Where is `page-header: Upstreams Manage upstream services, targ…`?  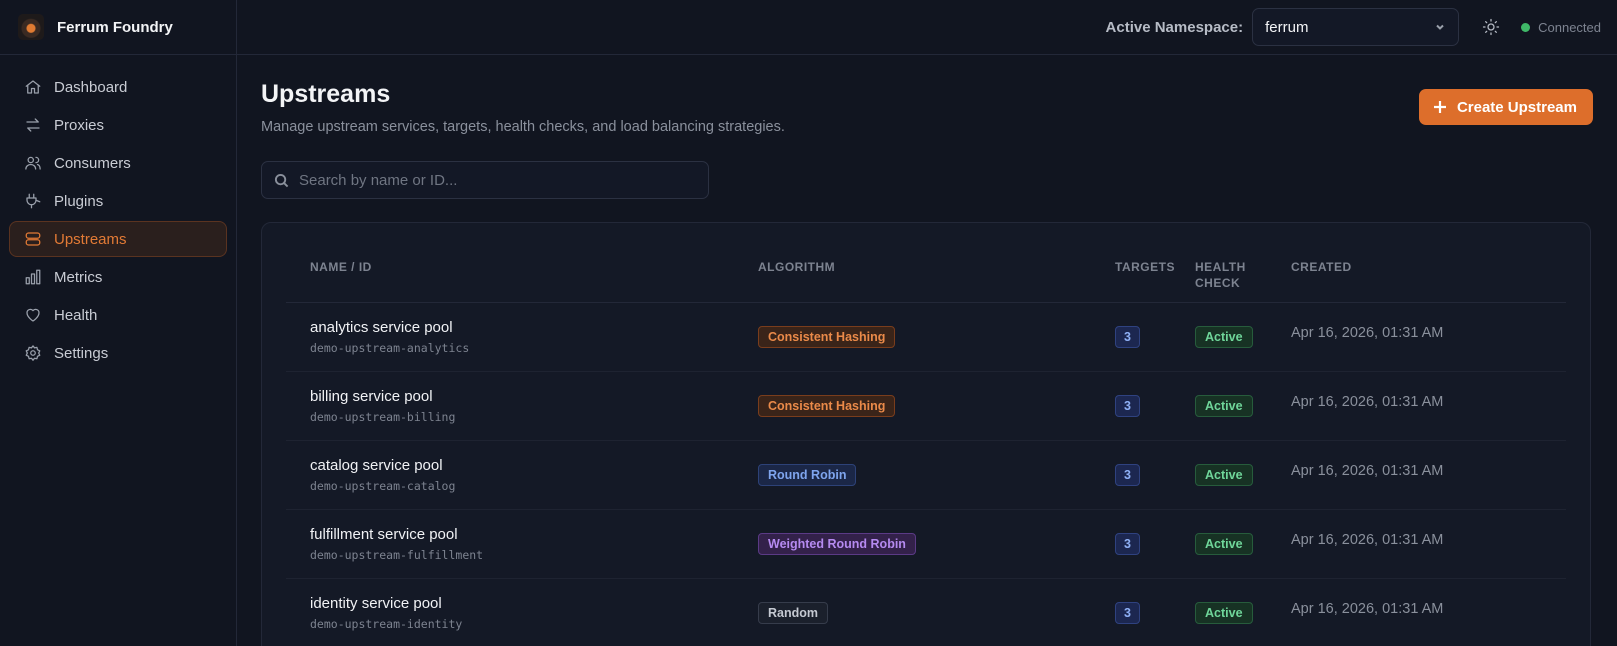
page-header: Upstreams Manage upstream services, targ… is located at coordinates (927, 106).